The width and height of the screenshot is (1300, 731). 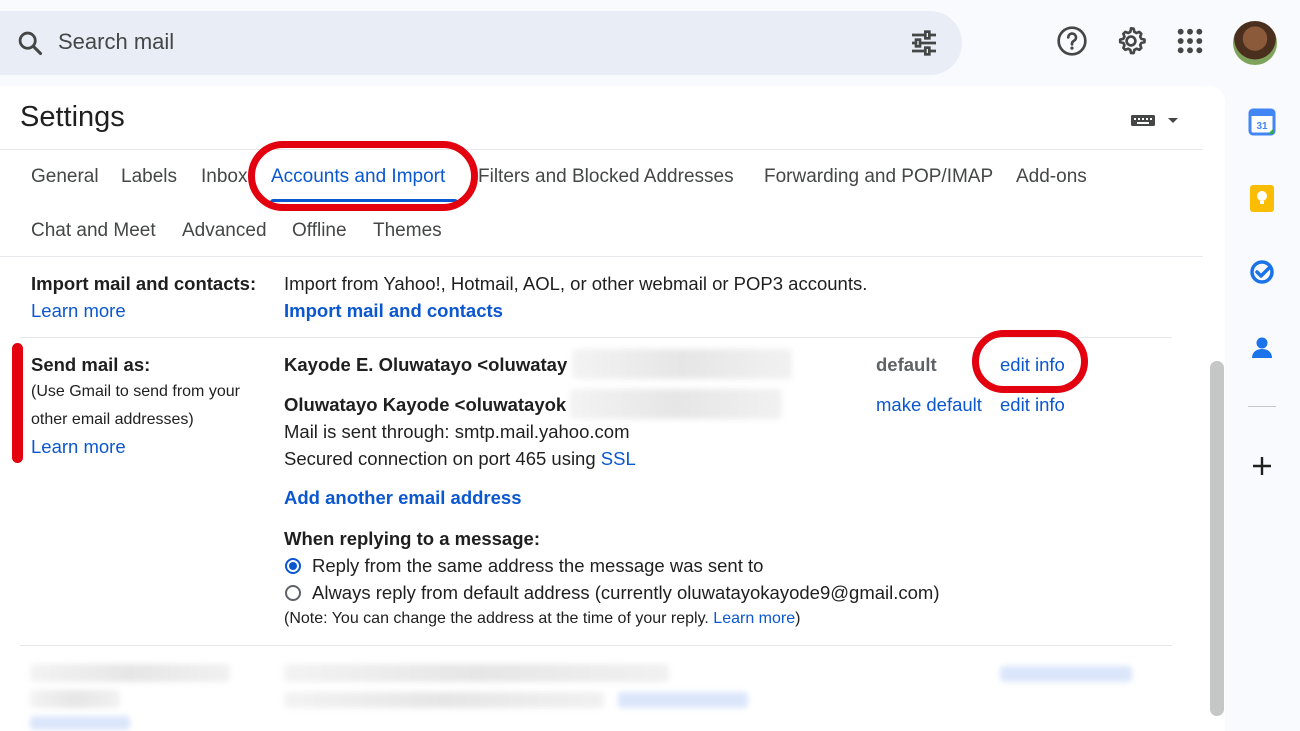 What do you see at coordinates (1255, 43) in the screenshot?
I see `account-avatar` at bounding box center [1255, 43].